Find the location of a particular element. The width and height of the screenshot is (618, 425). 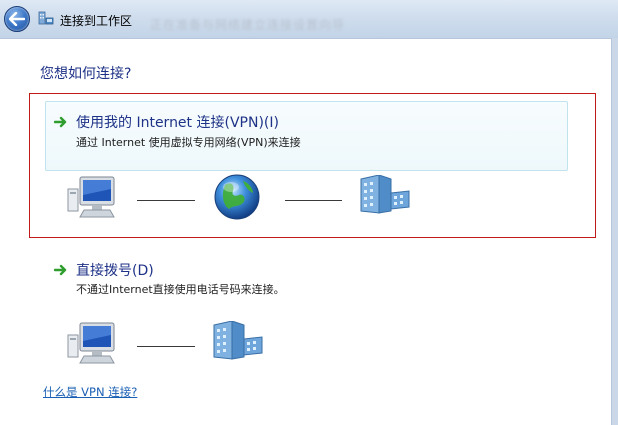

option-vpn-title: 使用我的 Internet 连接(VPN)(I) is located at coordinates (177, 122).